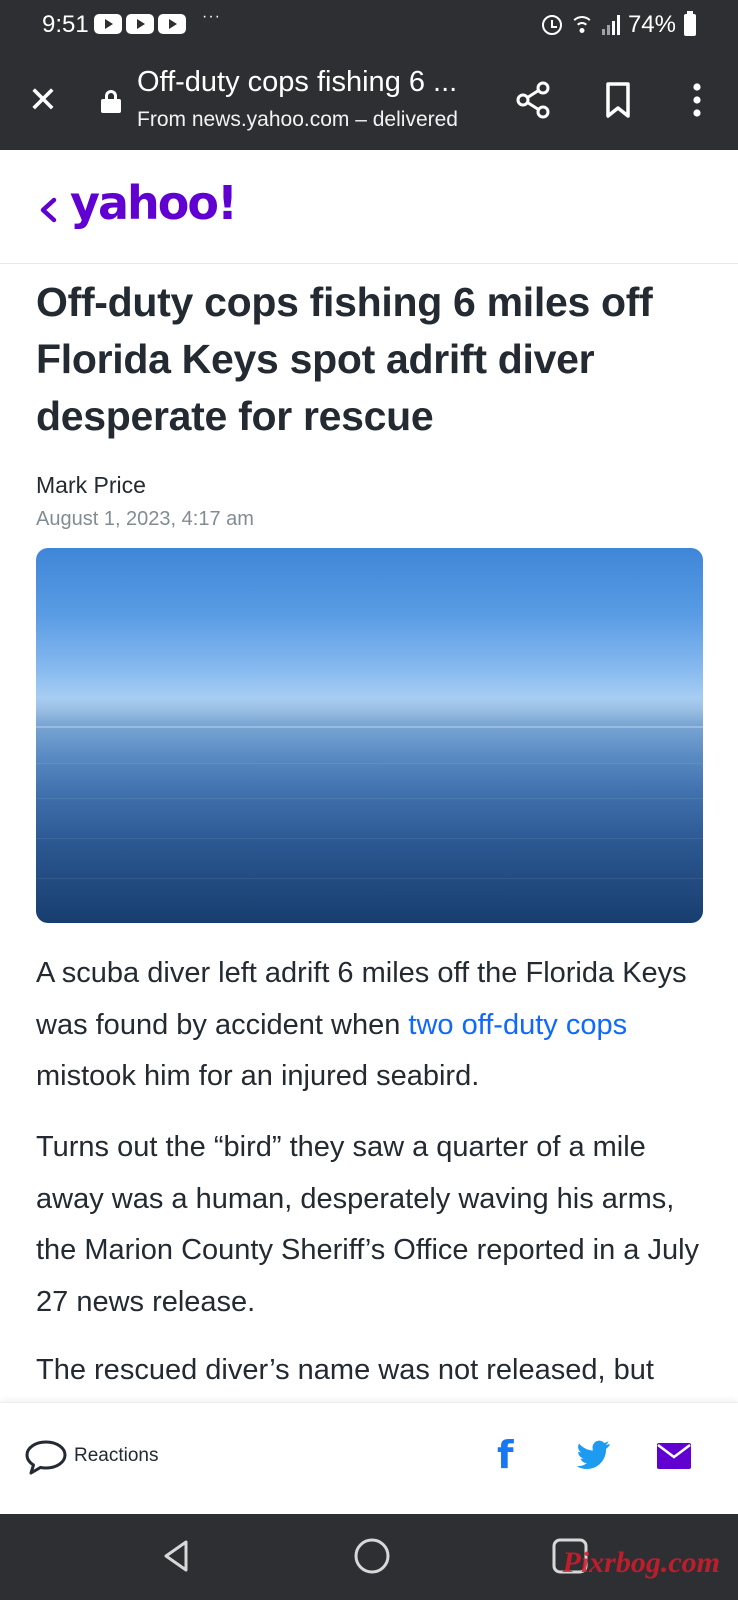 Image resolution: width=738 pixels, height=1600 pixels. I want to click on battery-icon, so click(690, 23).